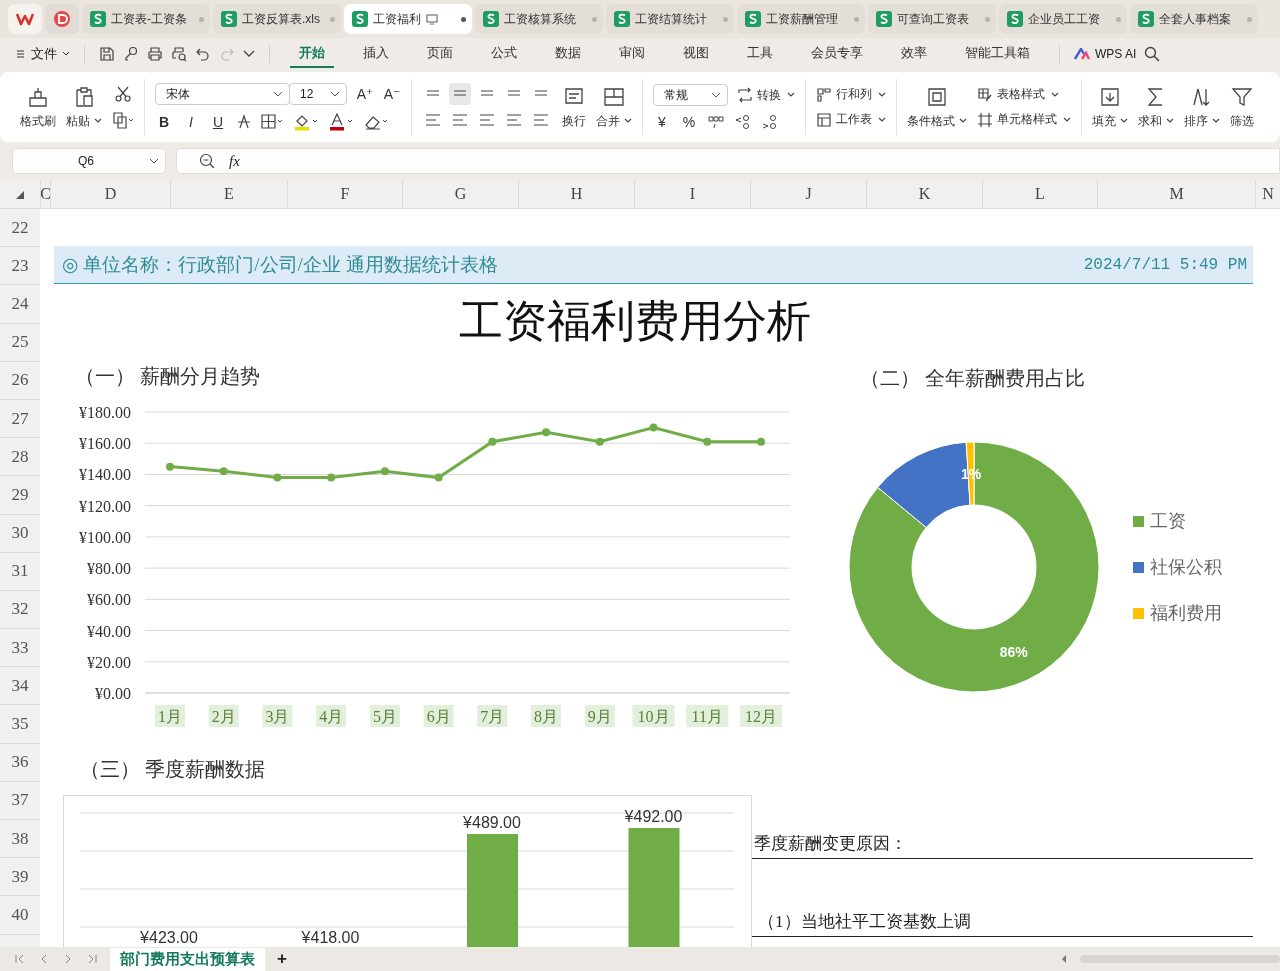 This screenshot has width=1280, height=971. What do you see at coordinates (187, 959) in the screenshot?
I see `sheet-tab: 部门费用支出预算表` at bounding box center [187, 959].